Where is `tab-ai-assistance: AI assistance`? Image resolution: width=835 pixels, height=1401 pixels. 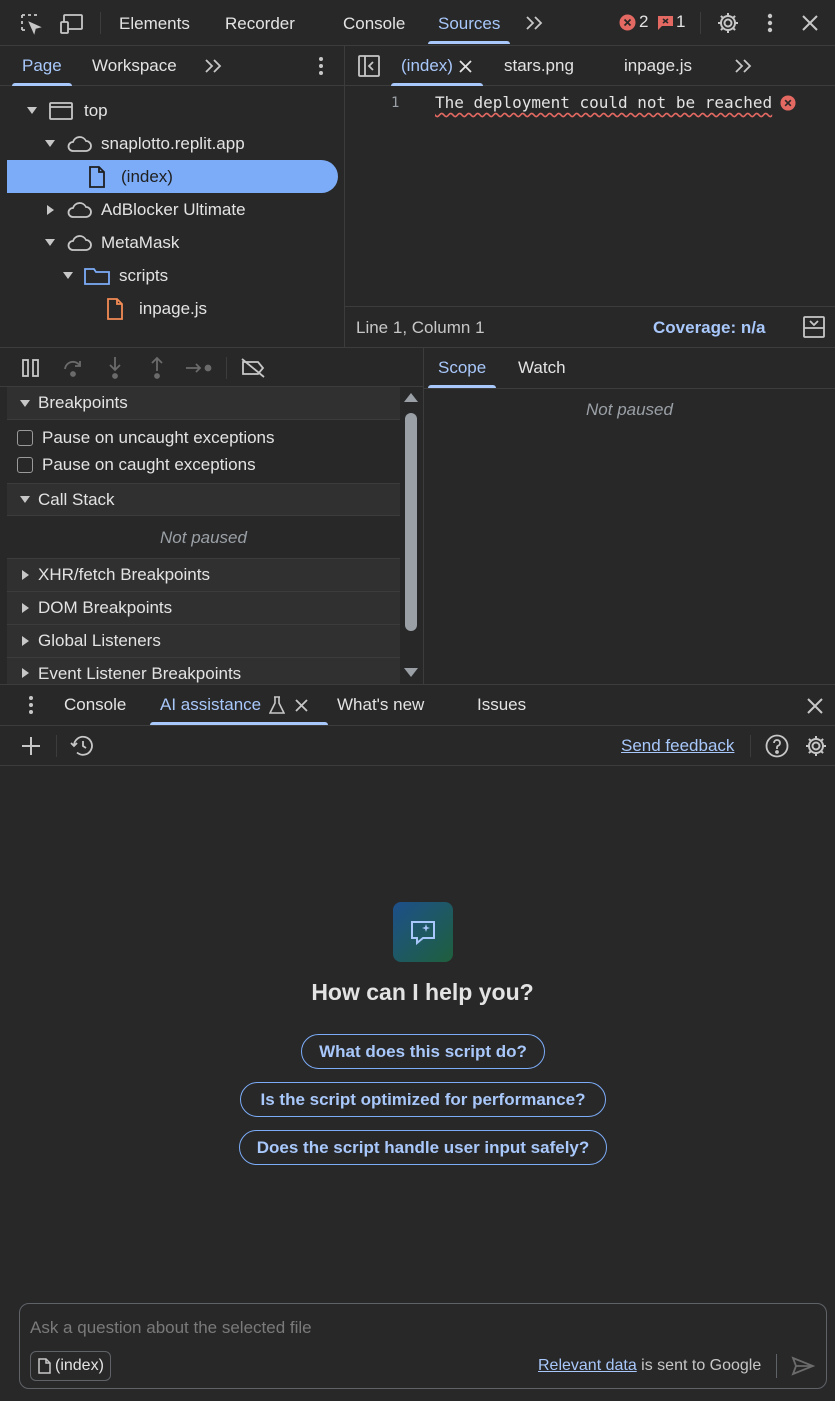 tab-ai-assistance: AI assistance is located at coordinates (239, 705).